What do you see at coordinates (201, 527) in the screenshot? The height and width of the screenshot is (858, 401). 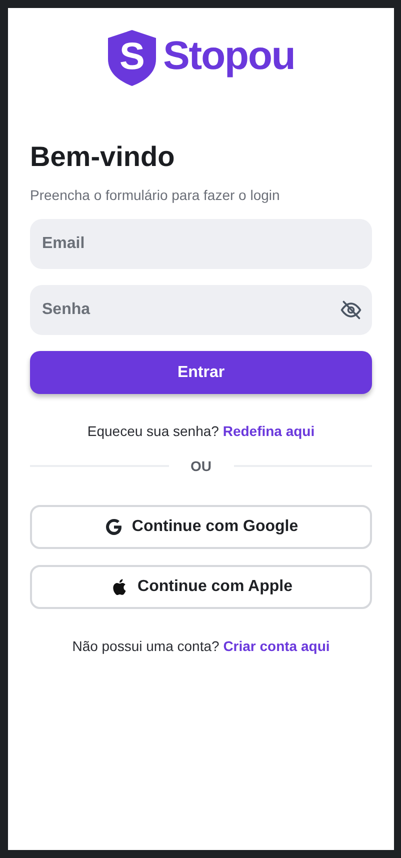 I see `social-login-button: Continue com Google` at bounding box center [201, 527].